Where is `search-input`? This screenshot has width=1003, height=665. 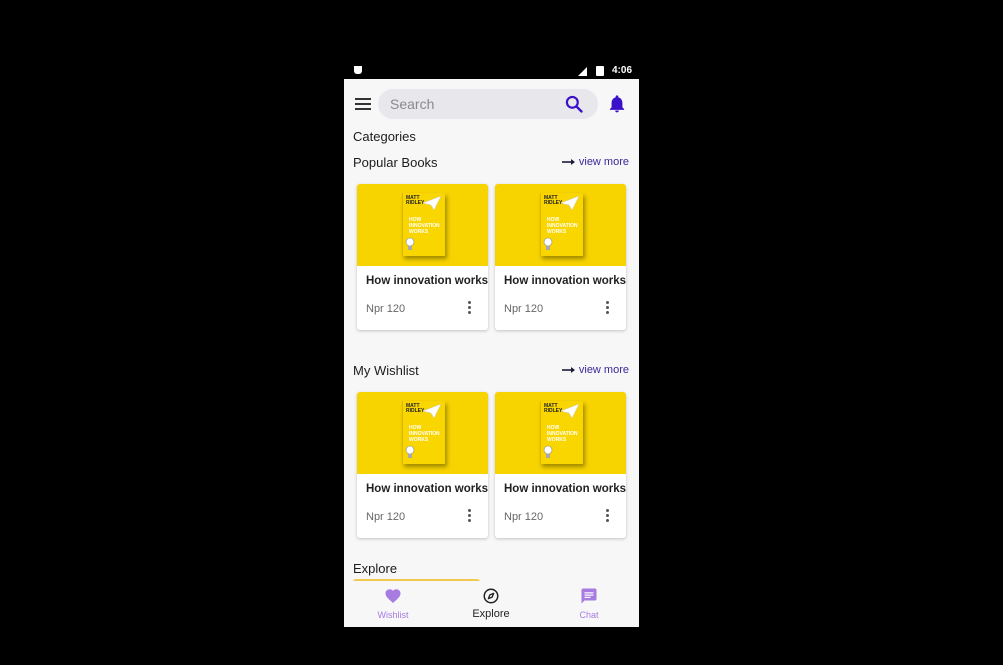
search-input is located at coordinates (475, 104).